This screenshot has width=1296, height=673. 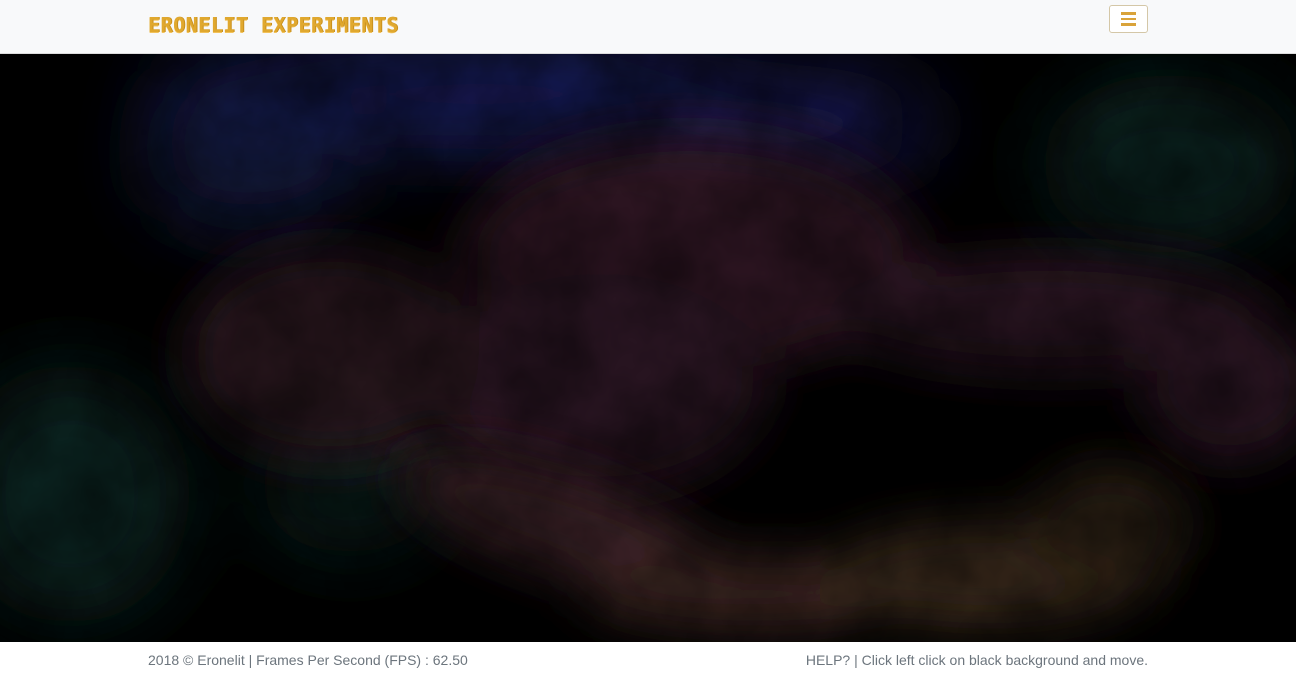 I want to click on hamburger-menu-icon, so click(x=1128, y=19).